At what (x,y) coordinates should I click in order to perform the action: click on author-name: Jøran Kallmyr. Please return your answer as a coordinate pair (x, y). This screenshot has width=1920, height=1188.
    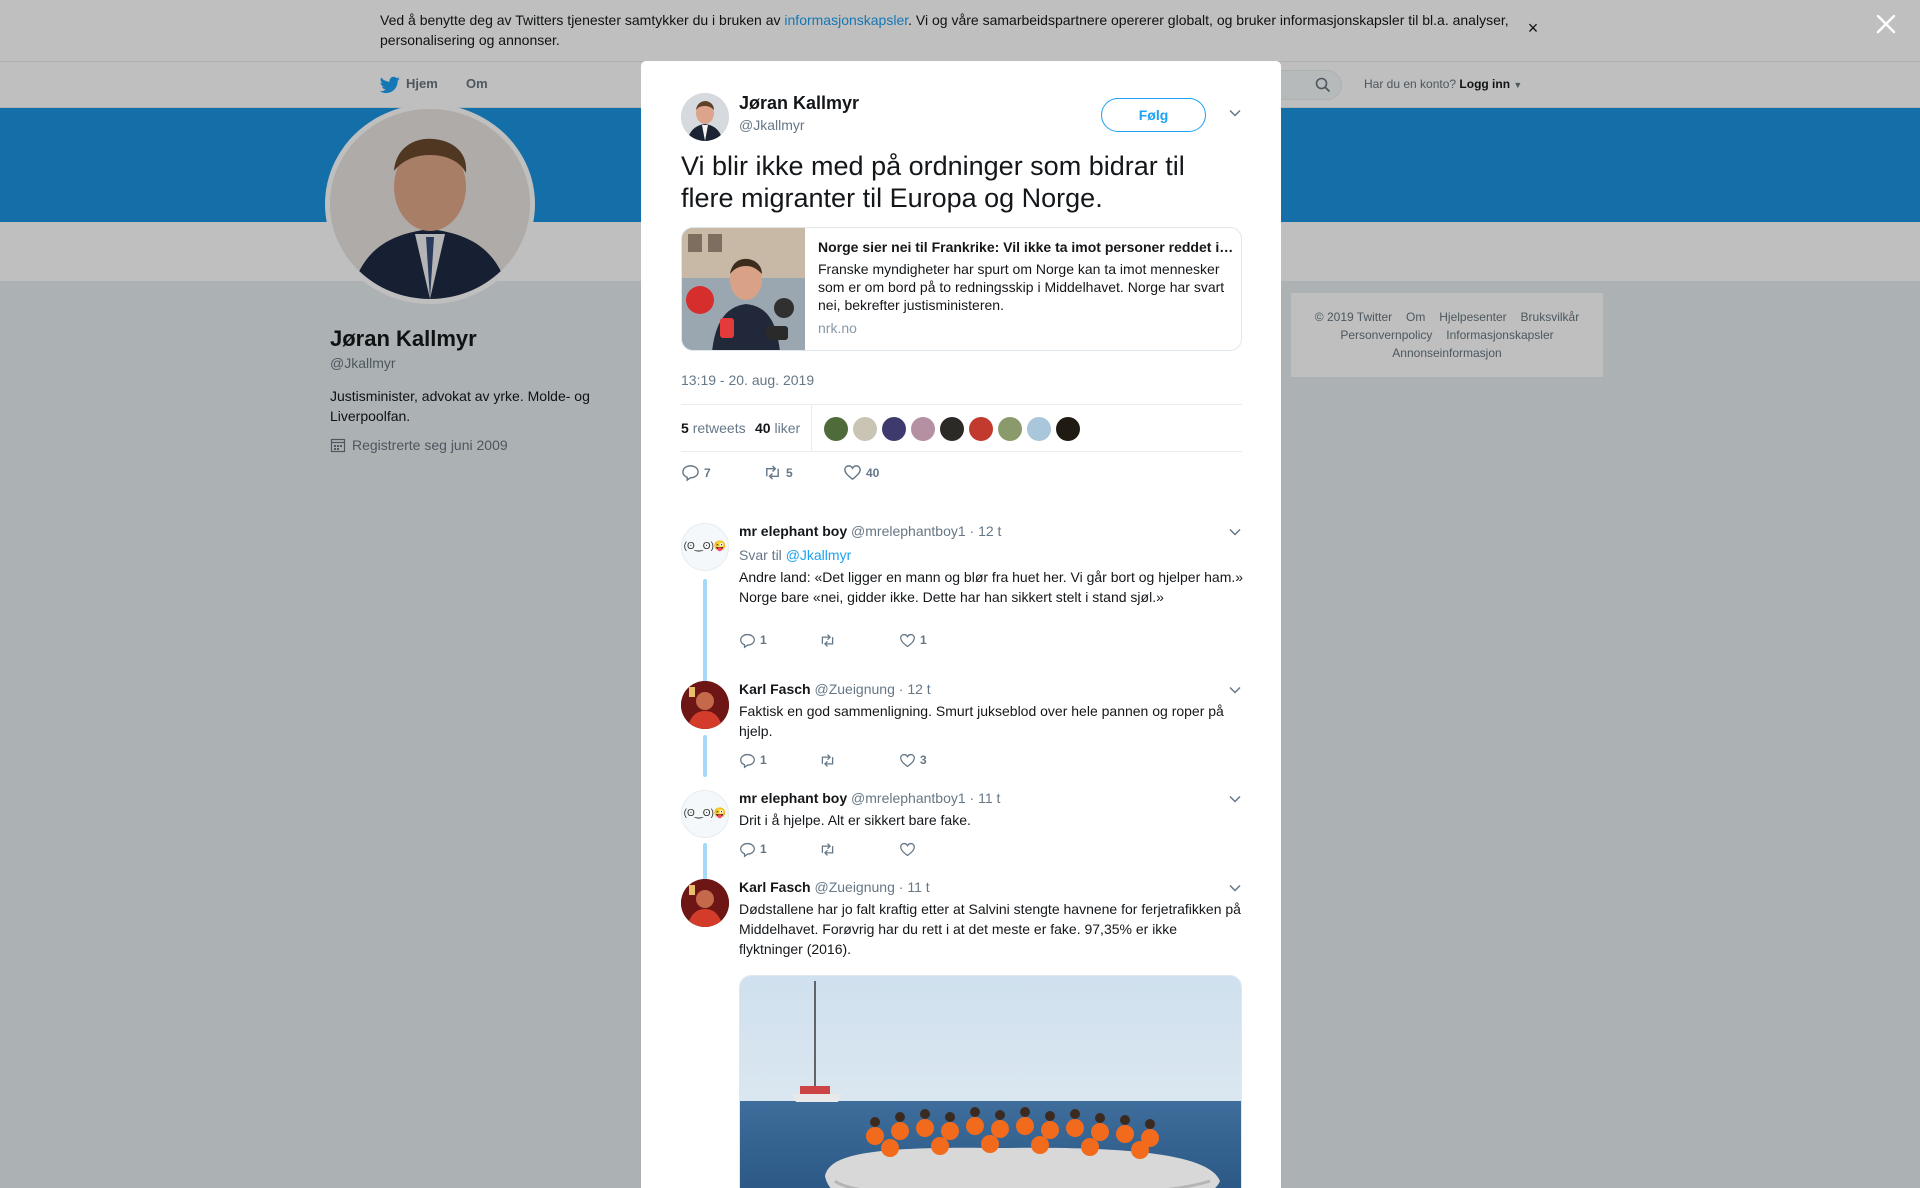
    Looking at the image, I should click on (799, 103).